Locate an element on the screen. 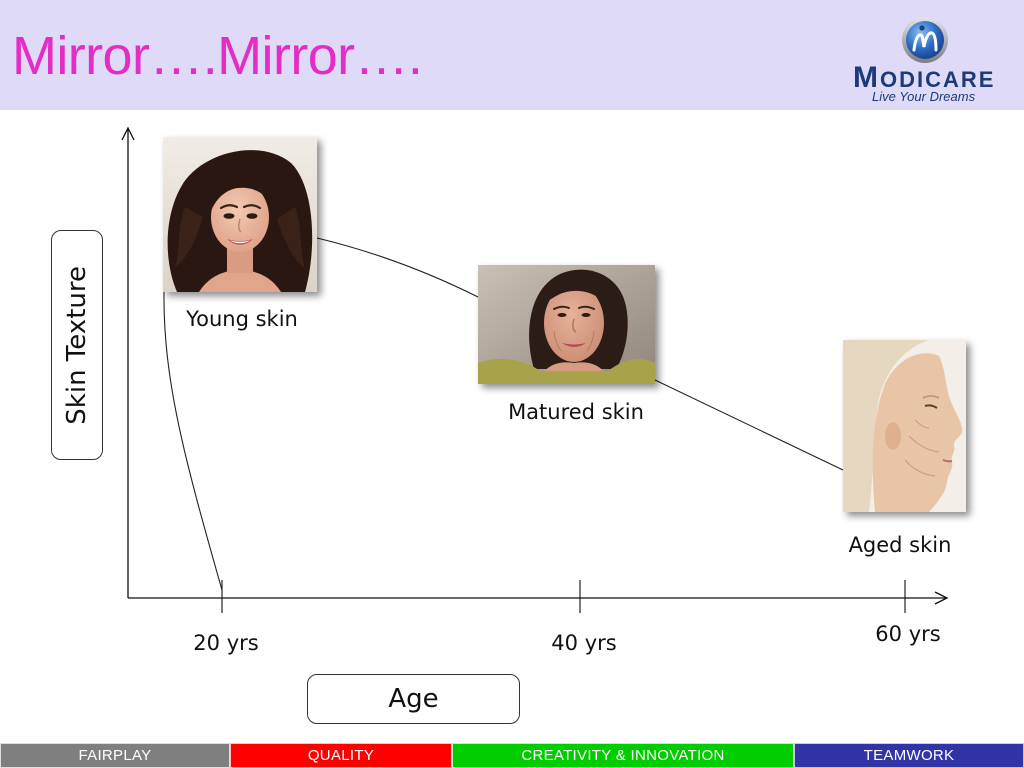  globe-dot is located at coordinates (922, 28).